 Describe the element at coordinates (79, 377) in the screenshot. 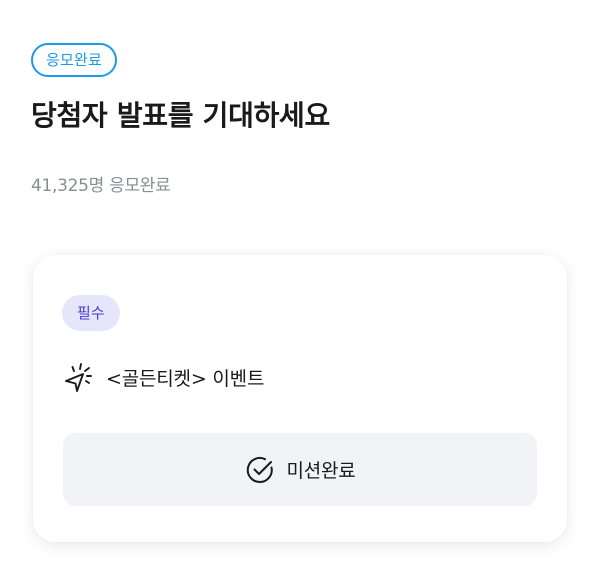

I see `sparkle-pointer-icon` at that location.